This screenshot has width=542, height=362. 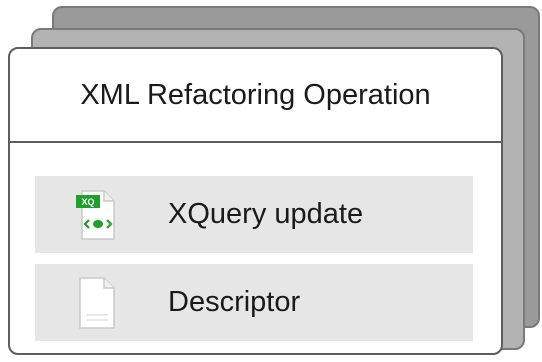 What do you see at coordinates (266, 214) in the screenshot?
I see `item-label-xquery-update: XQuery update` at bounding box center [266, 214].